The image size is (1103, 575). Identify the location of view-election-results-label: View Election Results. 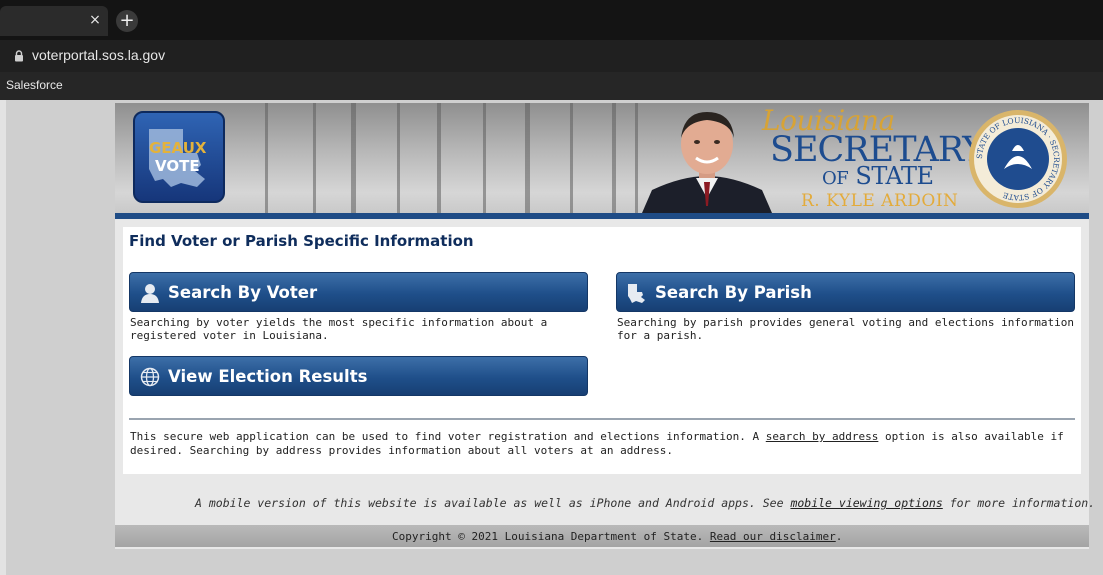
(268, 376).